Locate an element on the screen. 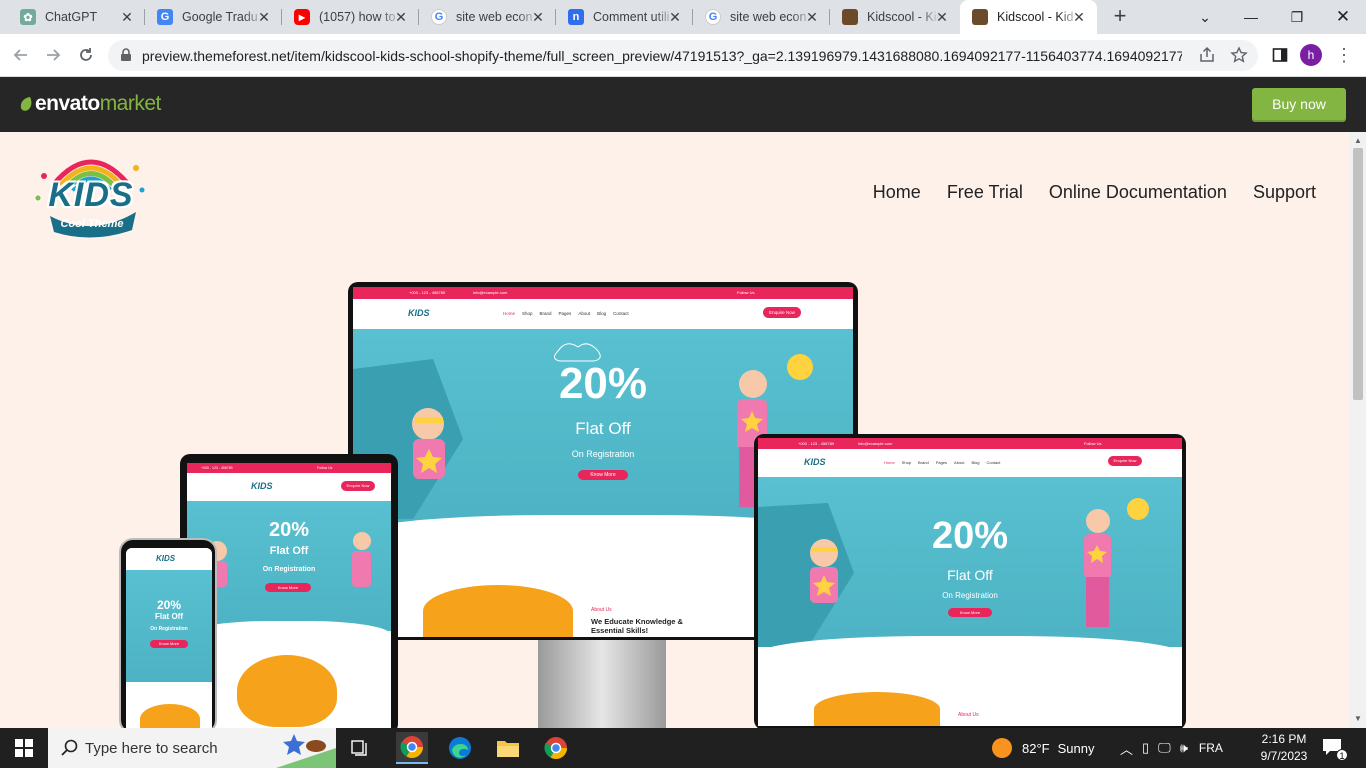 The height and width of the screenshot is (768, 1366). tab-kidscool-1: Kidscool - Kid ✕ is located at coordinates (895, 17).